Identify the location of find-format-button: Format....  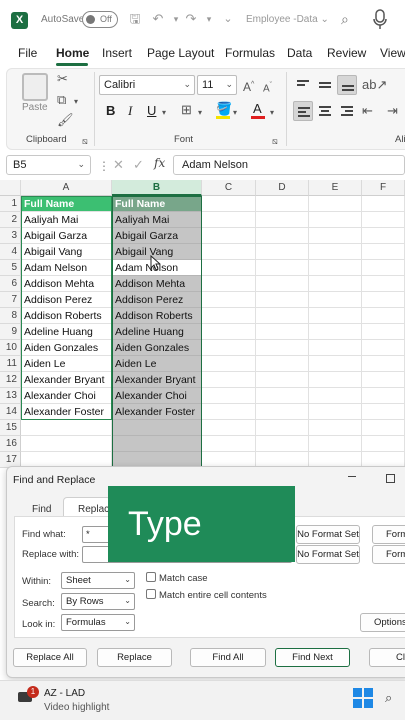
(388, 534).